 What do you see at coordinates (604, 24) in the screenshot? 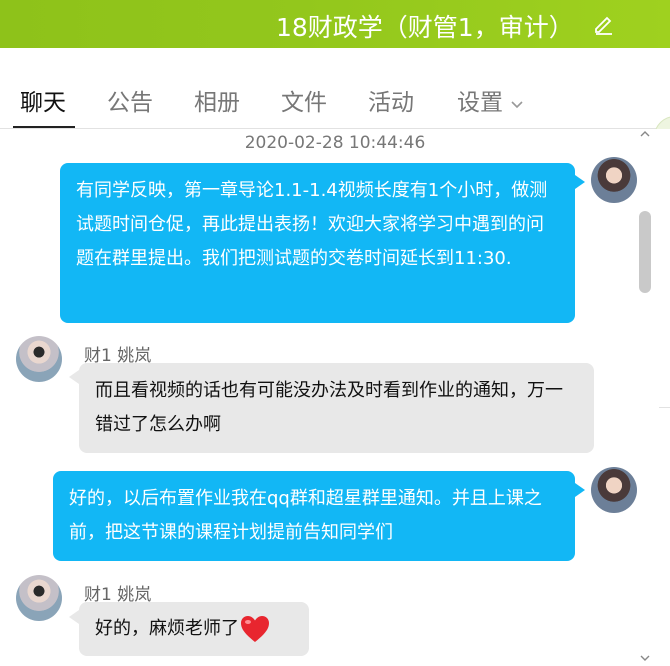
I see `edit-pencil-icon` at bounding box center [604, 24].